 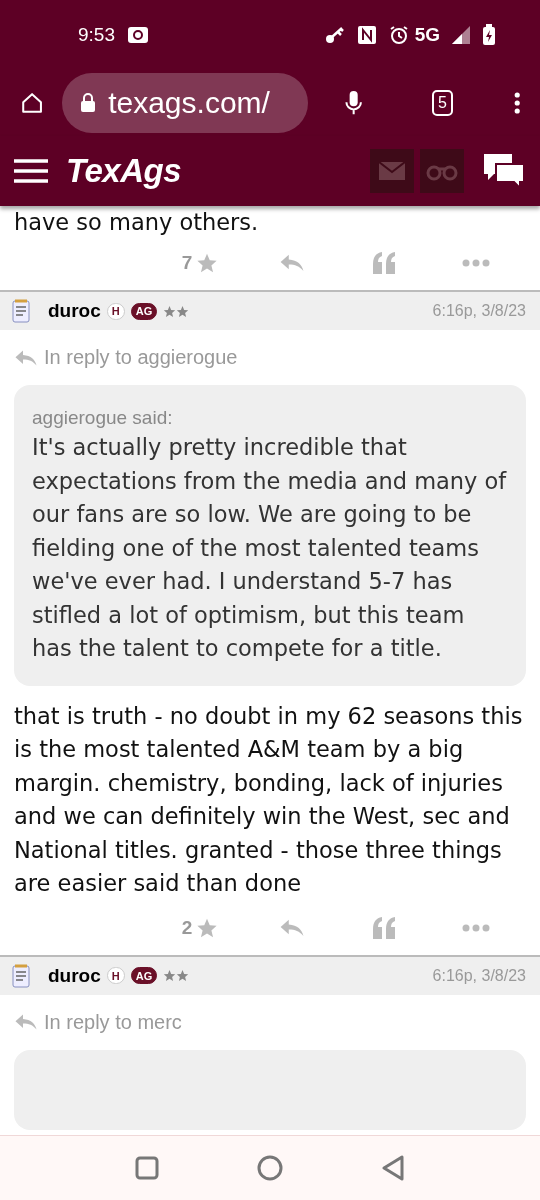 What do you see at coordinates (270, 1168) in the screenshot?
I see `home-button` at bounding box center [270, 1168].